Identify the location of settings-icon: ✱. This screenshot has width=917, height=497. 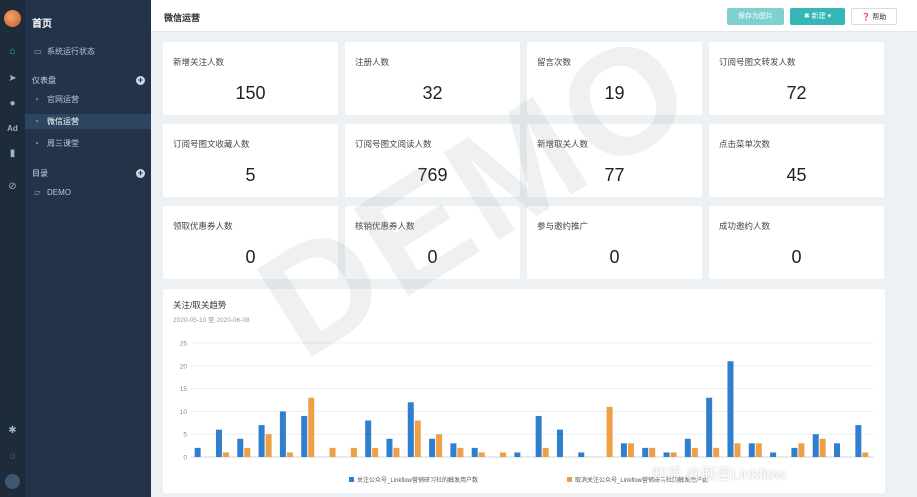
(12, 431).